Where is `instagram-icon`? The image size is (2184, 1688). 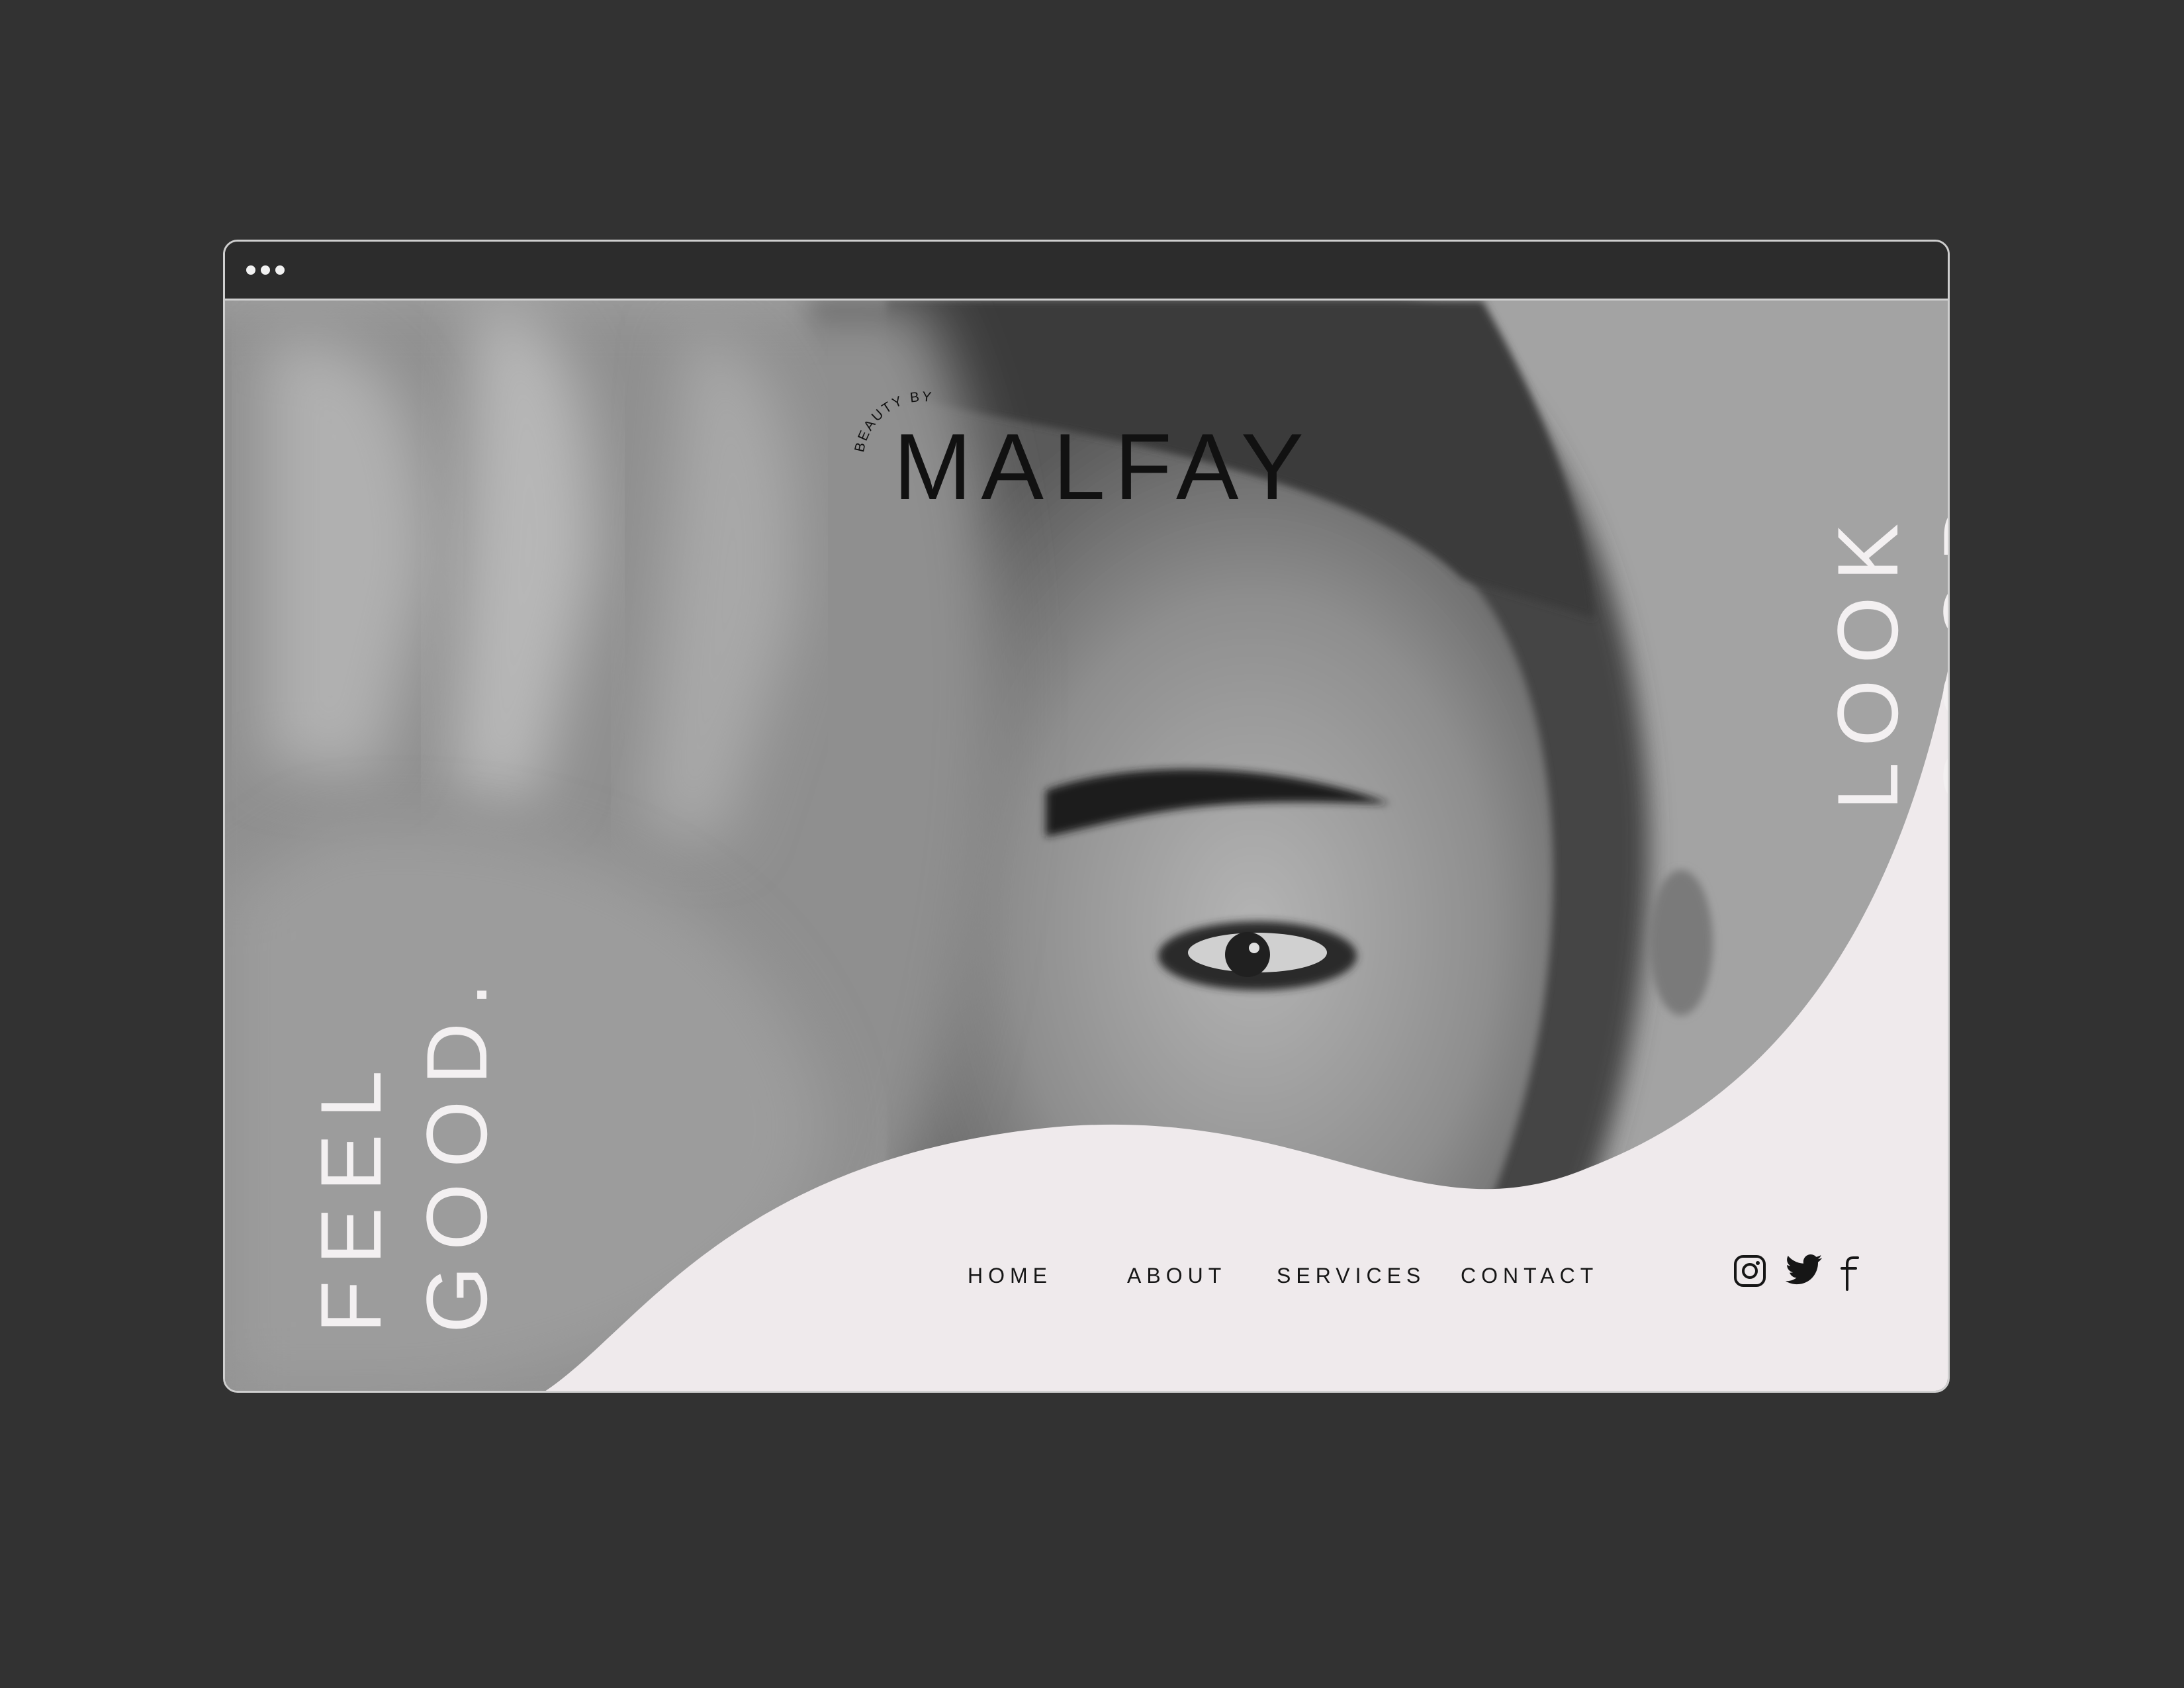 instagram-icon is located at coordinates (1750, 1271).